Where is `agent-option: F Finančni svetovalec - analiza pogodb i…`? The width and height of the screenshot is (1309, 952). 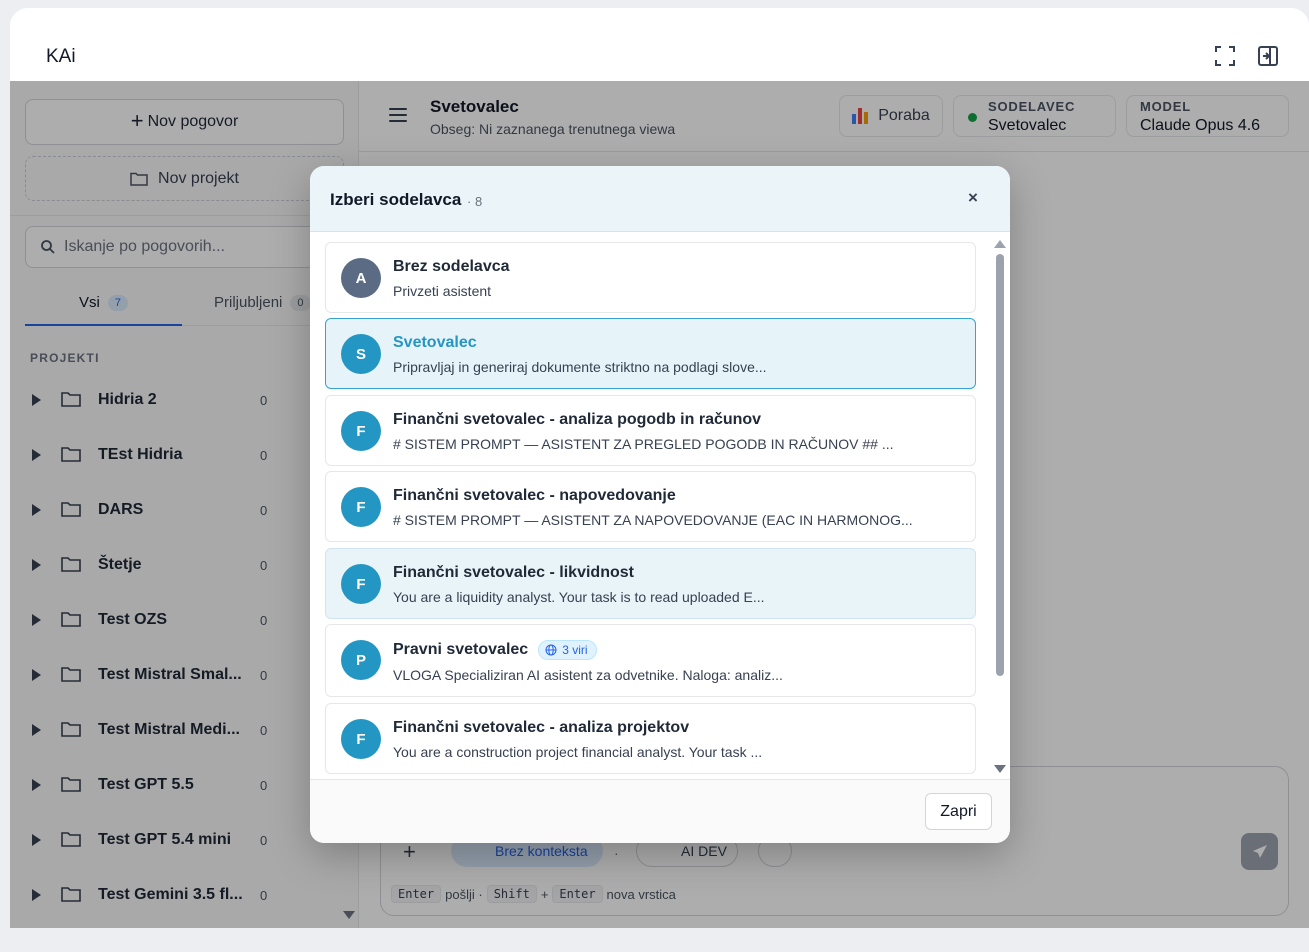
agent-option: F Finančni svetovalec - analiza pogodb i… is located at coordinates (650, 430).